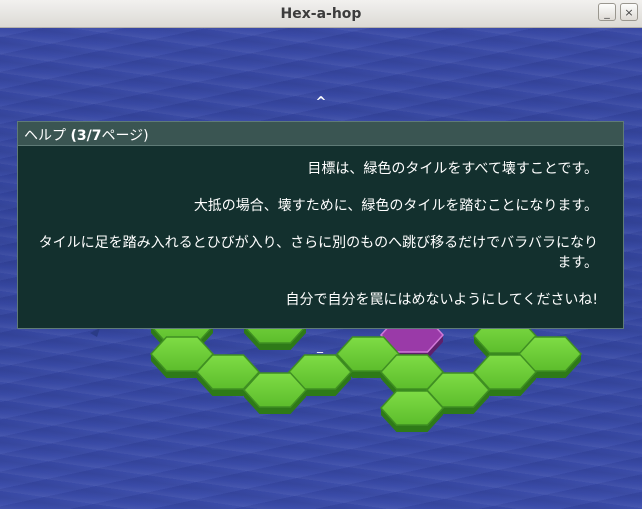 The image size is (642, 509). Describe the element at coordinates (95, 332) in the screenshot. I see `pointer-mark` at that location.